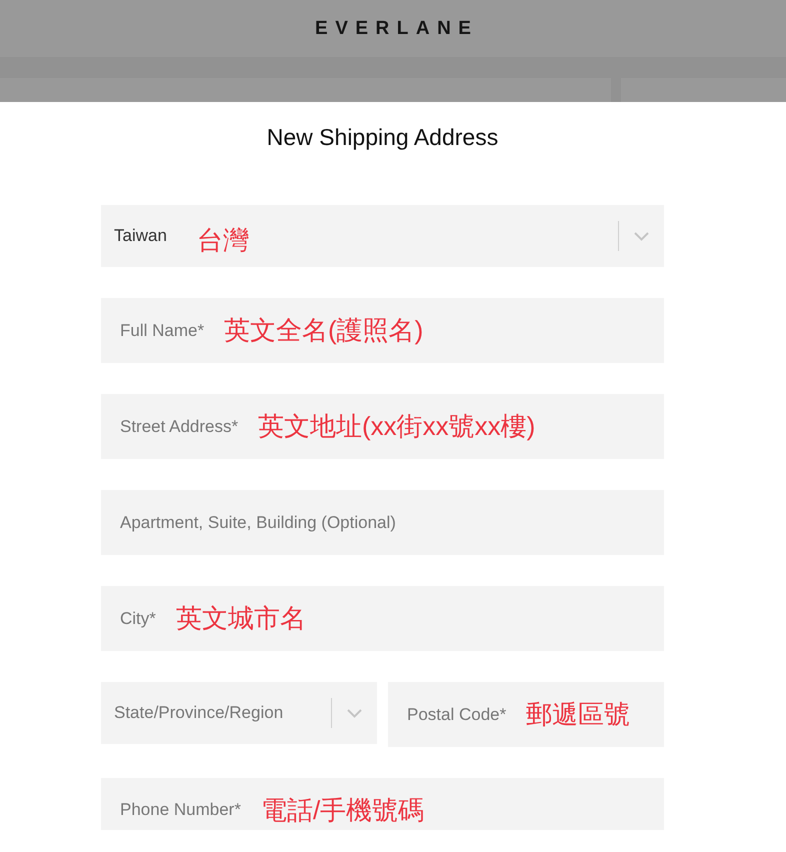 This screenshot has width=786, height=852. What do you see at coordinates (396, 28) in the screenshot?
I see `brand-logo: EVERLANE` at bounding box center [396, 28].